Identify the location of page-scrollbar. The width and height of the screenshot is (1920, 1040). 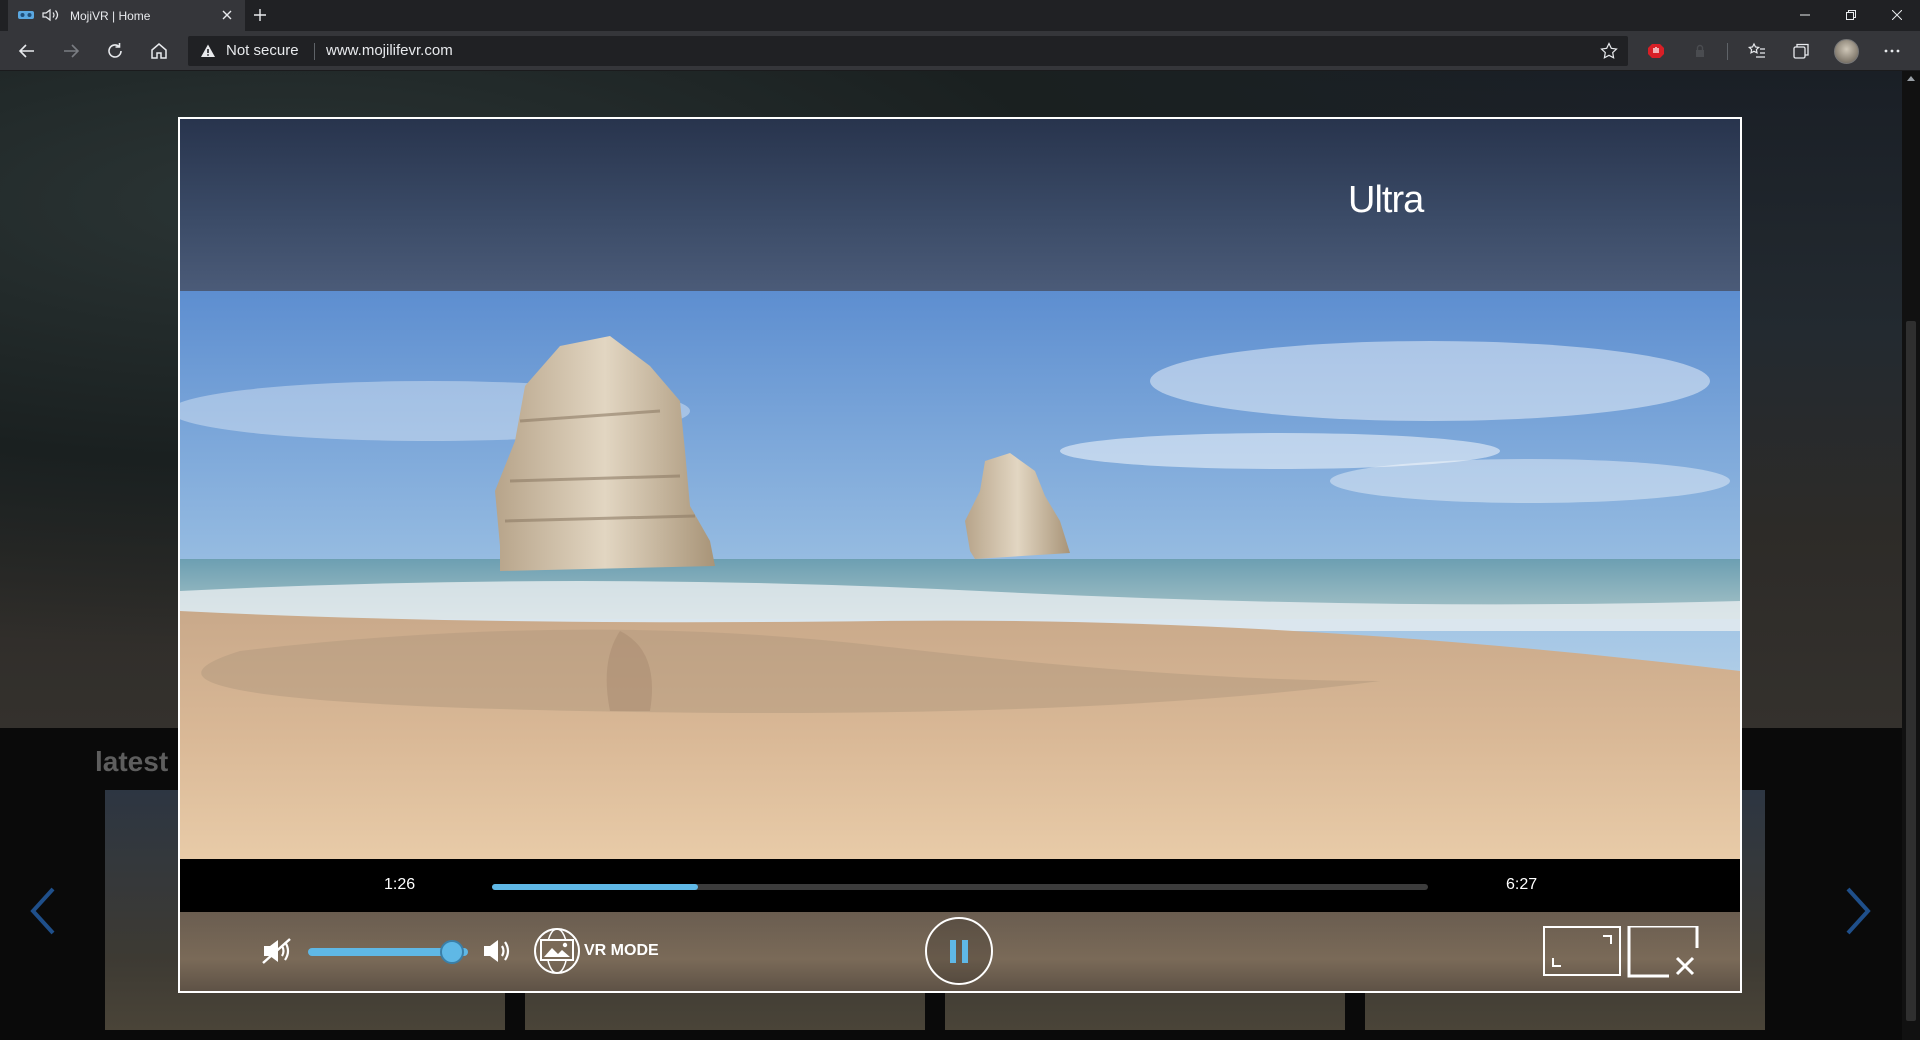
(1911, 555).